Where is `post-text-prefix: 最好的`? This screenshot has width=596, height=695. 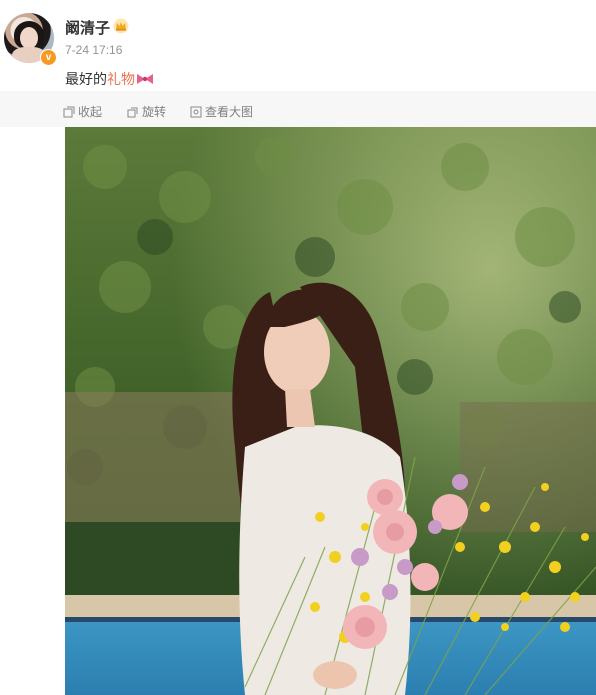 post-text-prefix: 最好的 is located at coordinates (86, 79).